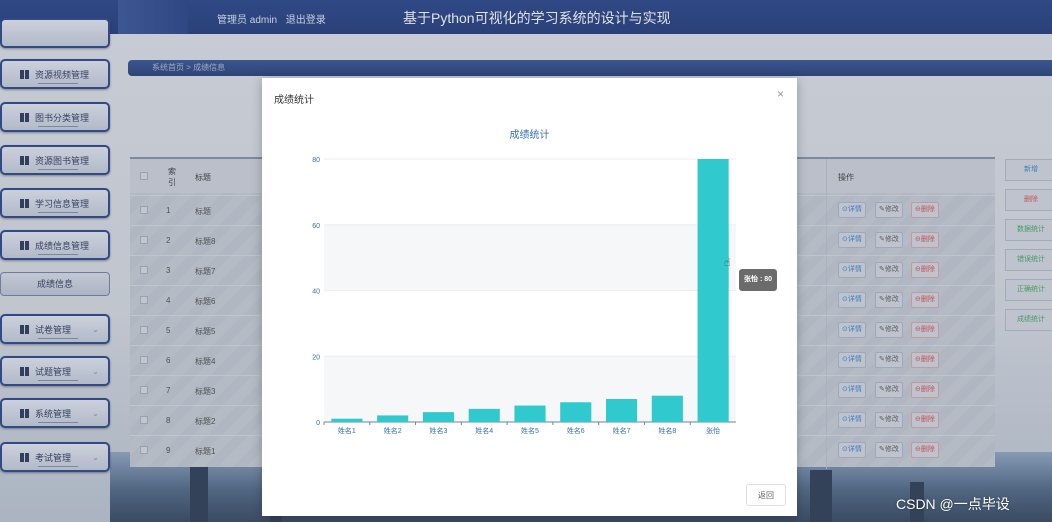 The height and width of the screenshot is (522, 1052). I want to click on x-tick-label: 姓名1, so click(347, 430).